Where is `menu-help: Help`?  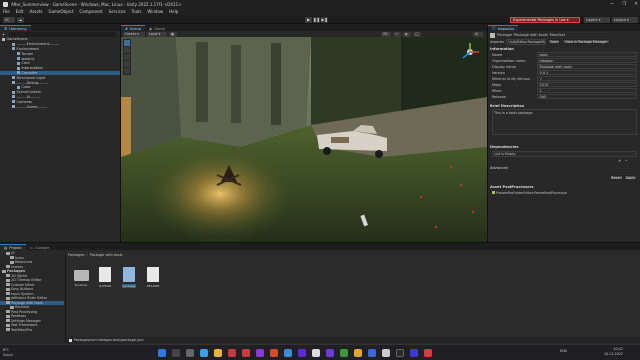
menu-help: Help is located at coordinates (173, 11).